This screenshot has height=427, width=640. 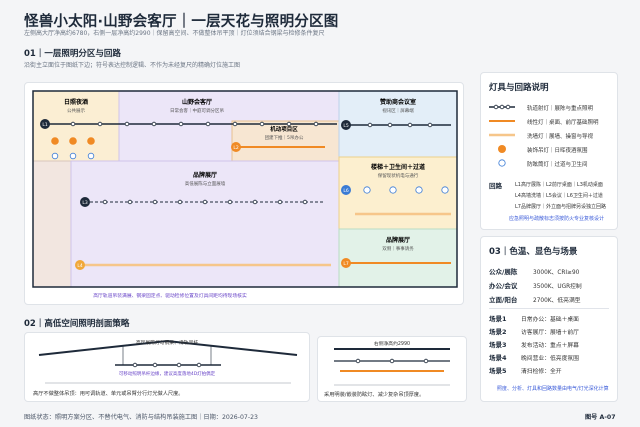 What do you see at coordinates (560, 109) in the screenshot?
I see `legend-item-track: 轨道射灯｜展陈与重点照明` at bounding box center [560, 109].